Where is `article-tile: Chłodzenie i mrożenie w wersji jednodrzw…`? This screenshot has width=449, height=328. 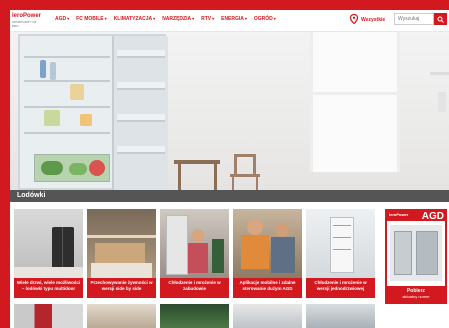
article-tile: Chłodzenie i mrożenie w wersji jednodrzw… is located at coordinates (340, 253).